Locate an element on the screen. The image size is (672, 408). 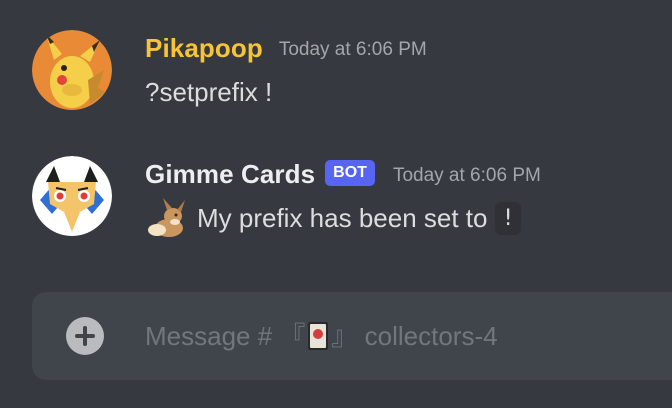
message-content: My prefix has been set to ! is located at coordinates (333, 218).